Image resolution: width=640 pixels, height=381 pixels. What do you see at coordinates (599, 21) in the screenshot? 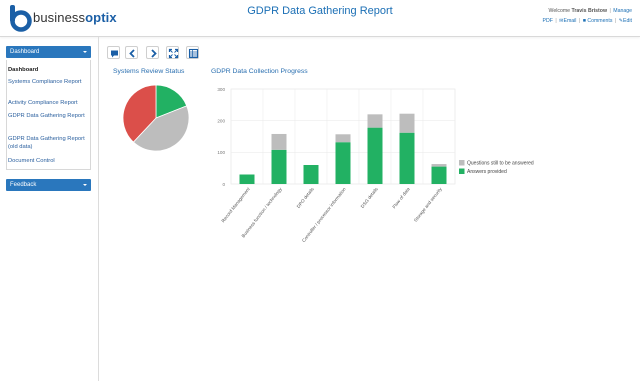
I see `comments-link: Comments` at bounding box center [599, 21].